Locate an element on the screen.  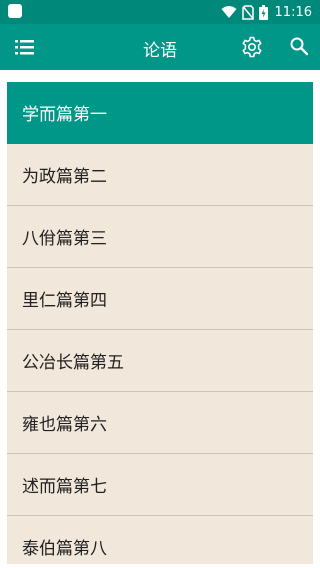
wifi-icon is located at coordinates (229, 12).